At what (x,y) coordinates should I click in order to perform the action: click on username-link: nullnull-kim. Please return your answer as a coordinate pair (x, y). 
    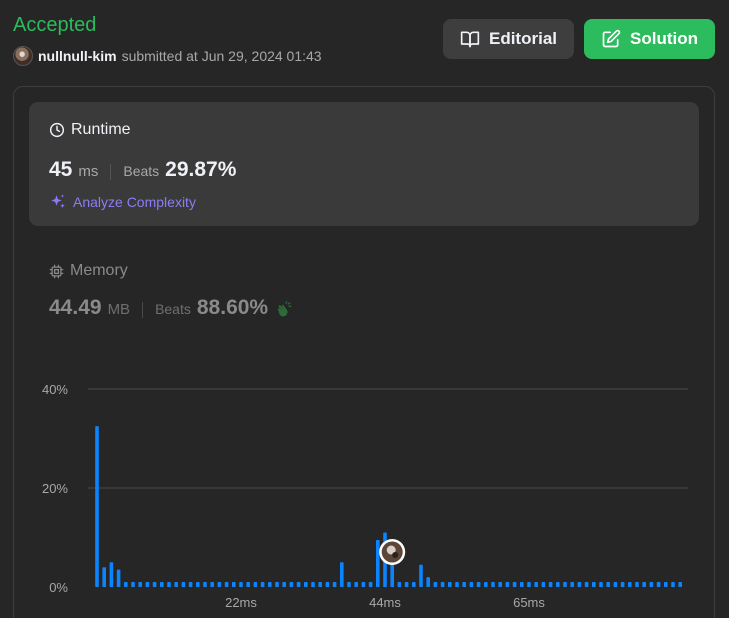
    Looking at the image, I should click on (77, 56).